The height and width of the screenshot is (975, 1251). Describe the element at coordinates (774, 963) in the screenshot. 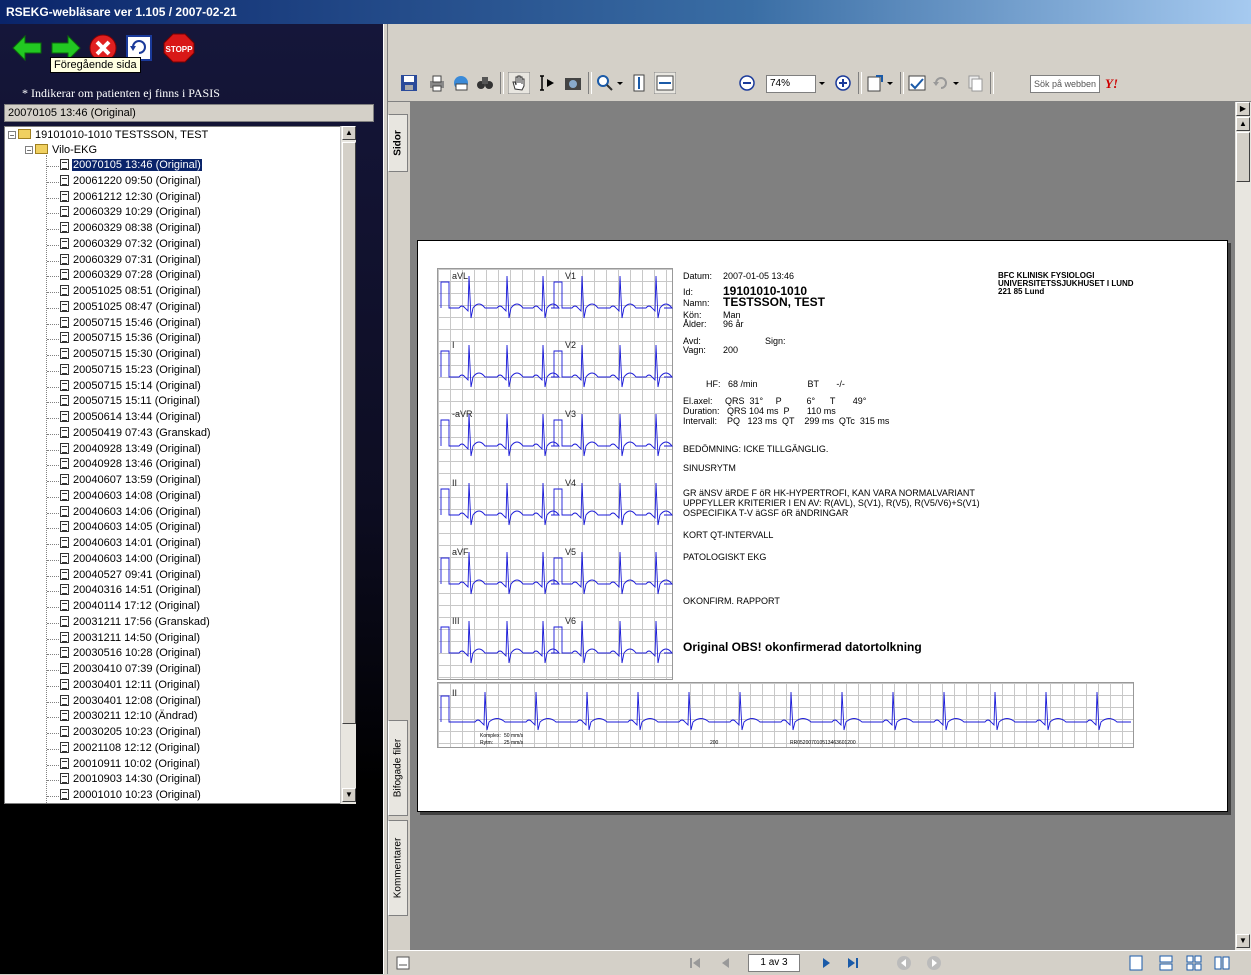

I see `page-number-input: 1 av 3` at that location.